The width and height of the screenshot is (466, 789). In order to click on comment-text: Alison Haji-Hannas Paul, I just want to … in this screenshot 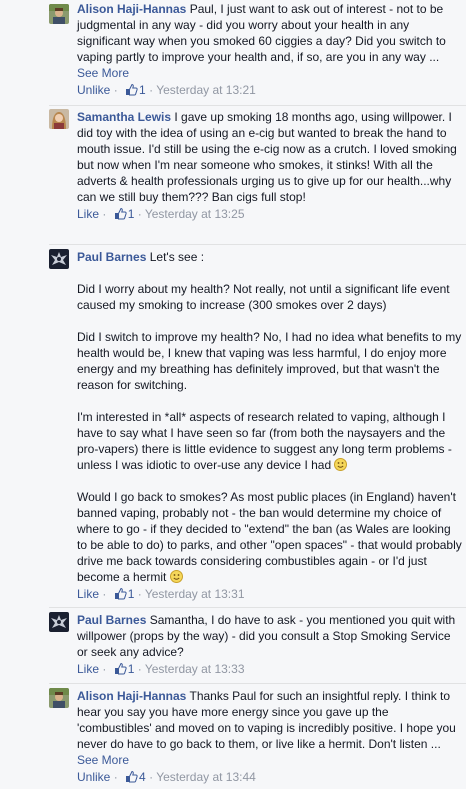, I will do `click(269, 41)`.